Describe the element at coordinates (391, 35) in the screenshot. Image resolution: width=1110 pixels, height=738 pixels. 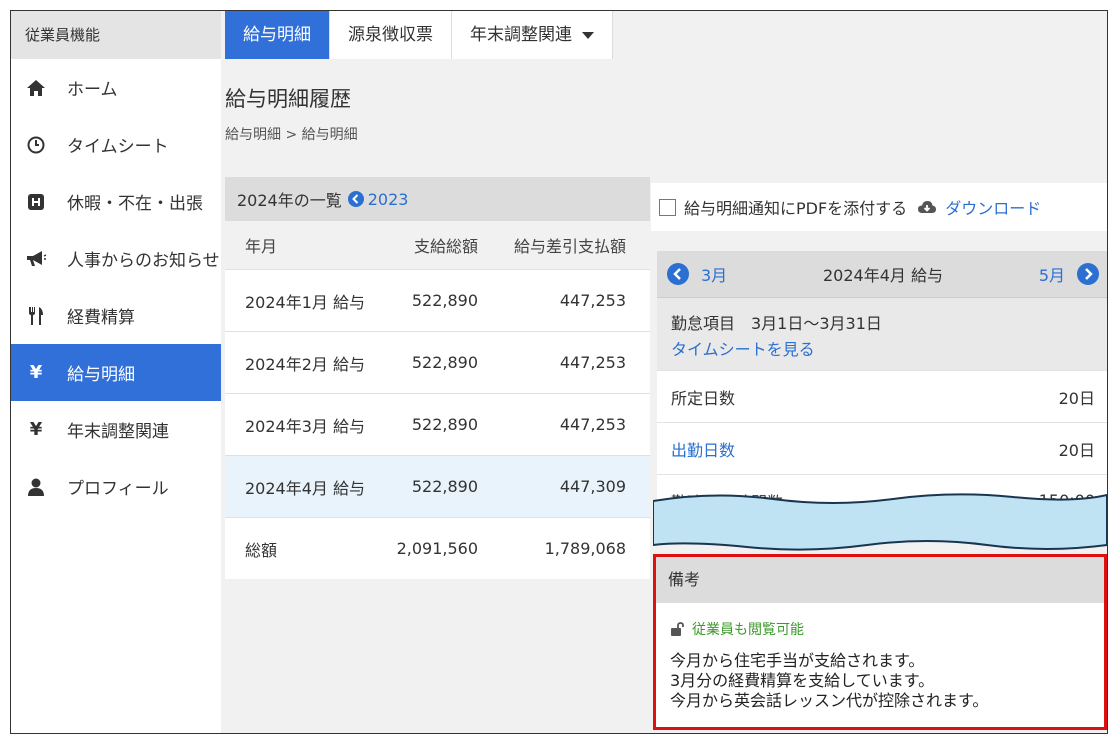
I see `tab-withholding-slip: 源泉徴収票` at that location.